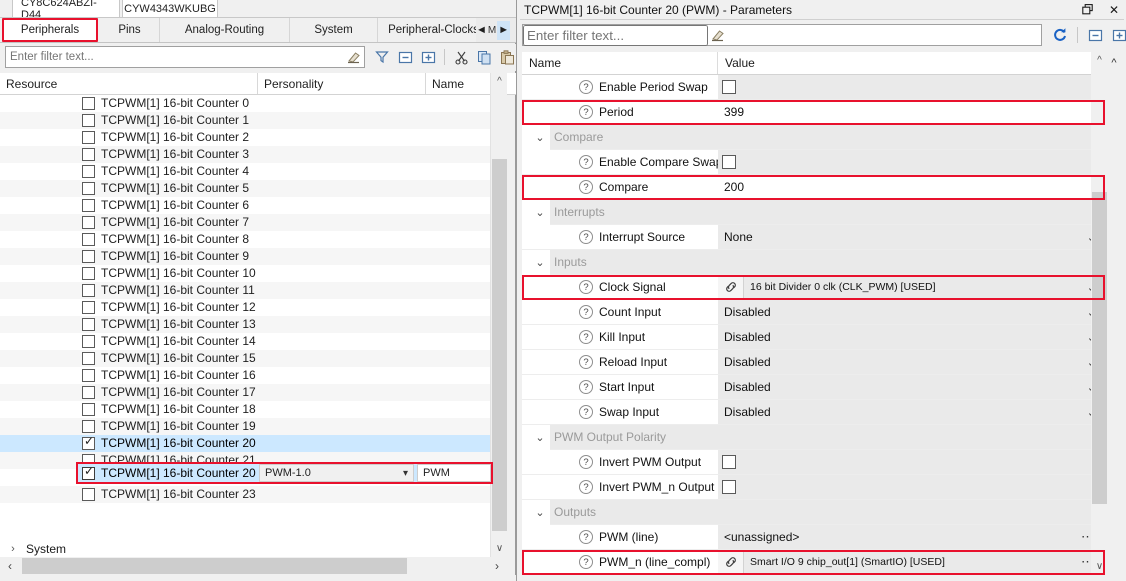  What do you see at coordinates (13, 549) in the screenshot?
I see `chevron-right-icon: ›` at bounding box center [13, 549].